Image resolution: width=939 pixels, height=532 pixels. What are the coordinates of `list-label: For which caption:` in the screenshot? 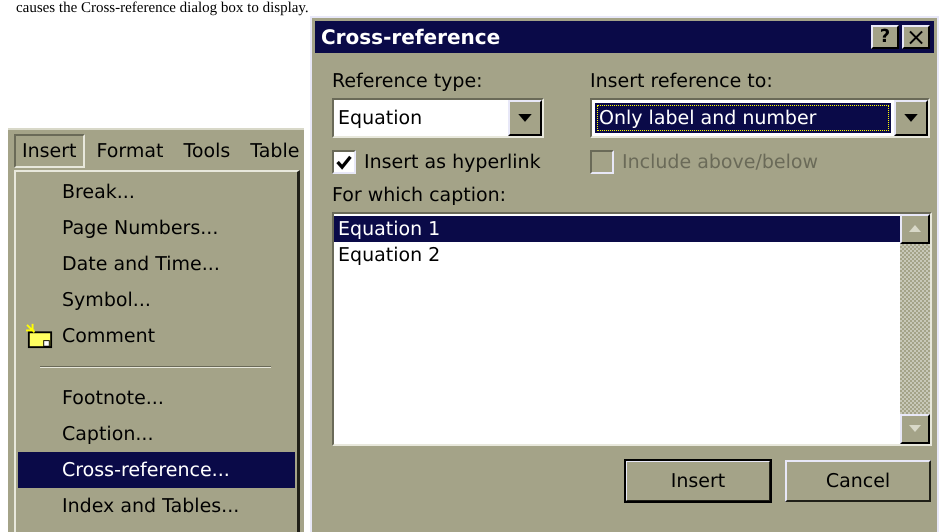 It's located at (420, 195).